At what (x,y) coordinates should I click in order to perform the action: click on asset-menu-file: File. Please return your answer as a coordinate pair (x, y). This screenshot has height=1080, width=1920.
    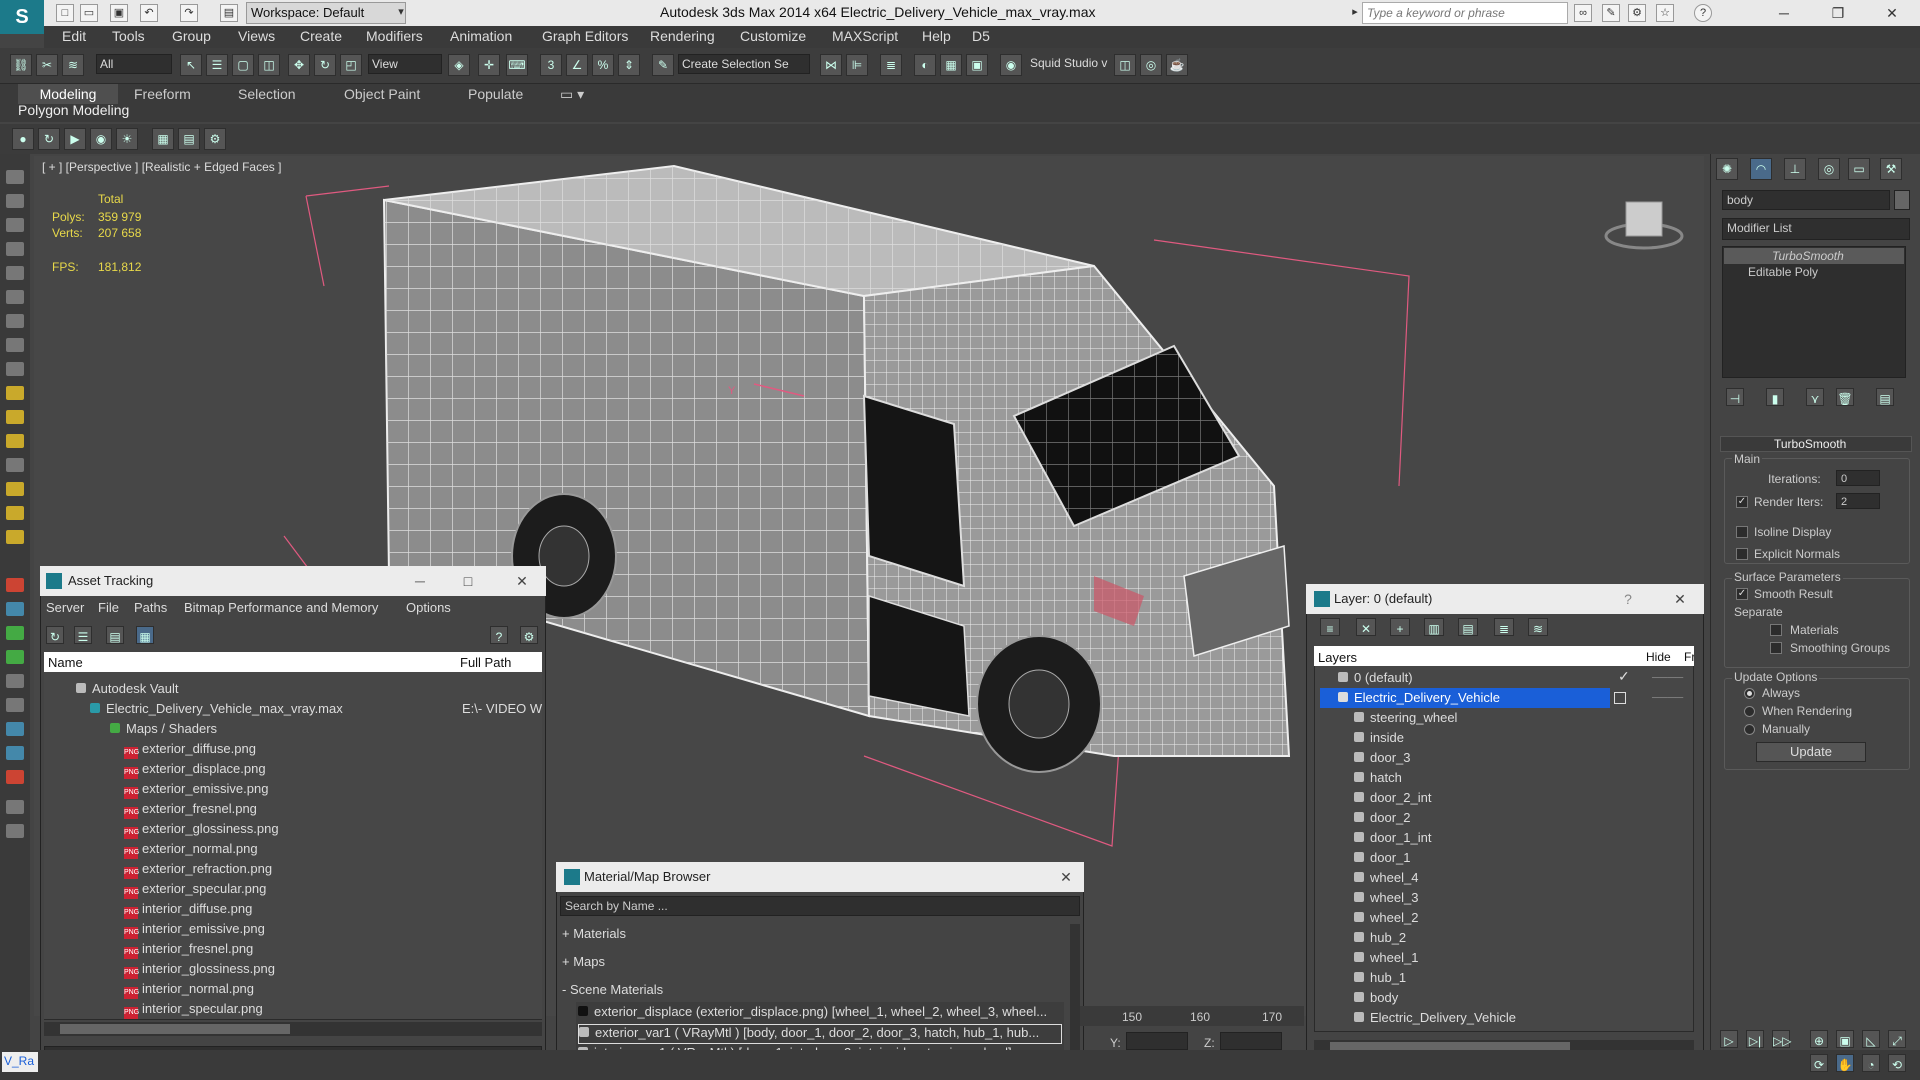
    Looking at the image, I should click on (108, 607).